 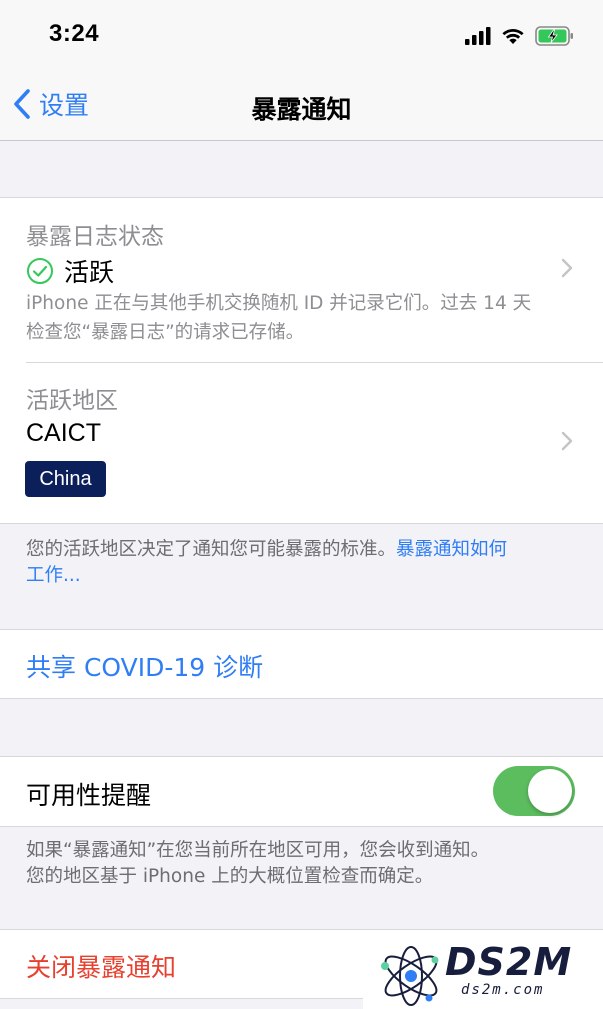 I want to click on cellular-signal-icon, so click(x=478, y=36).